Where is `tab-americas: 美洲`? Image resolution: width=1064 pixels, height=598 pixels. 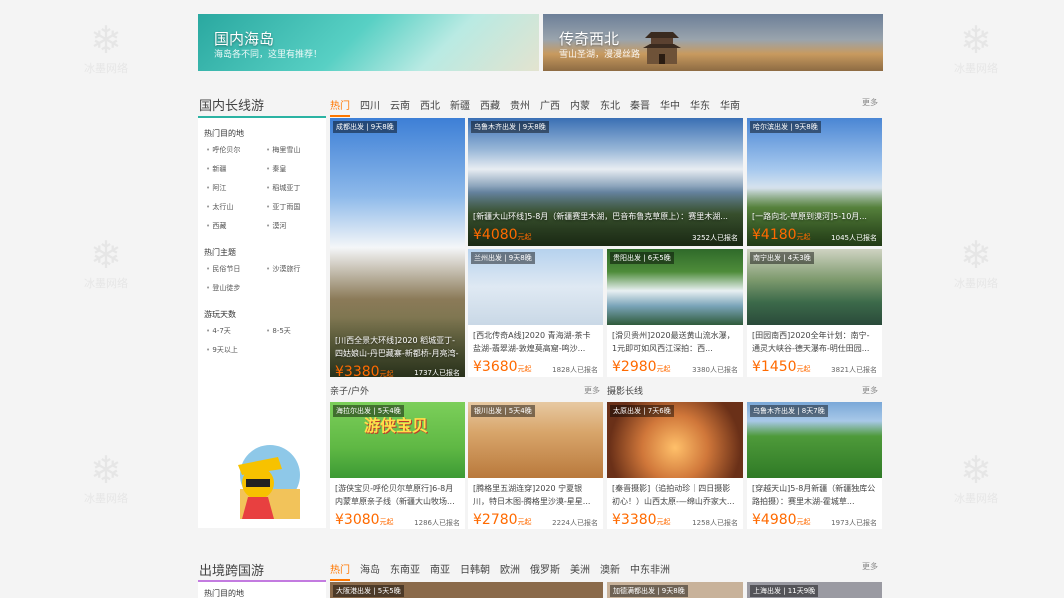 tab-americas: 美洲 is located at coordinates (580, 571).